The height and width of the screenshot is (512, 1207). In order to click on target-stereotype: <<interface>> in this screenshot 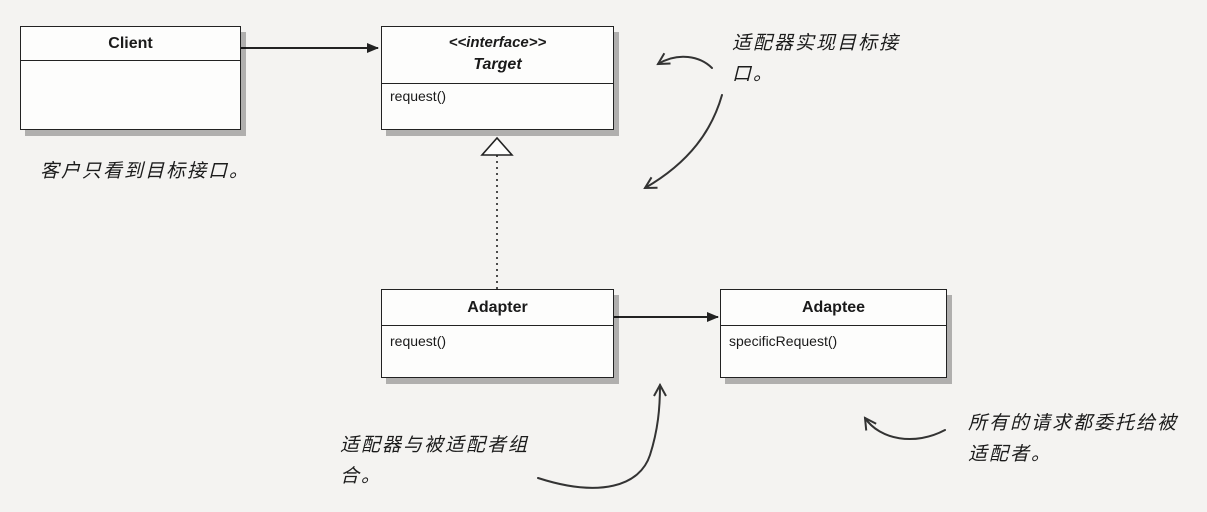, I will do `click(497, 42)`.